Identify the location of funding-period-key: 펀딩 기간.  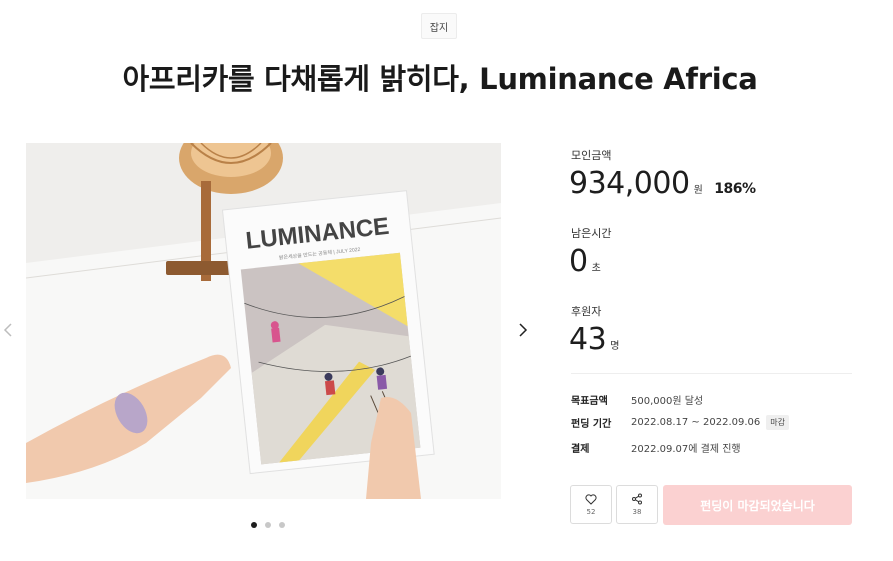
(591, 424).